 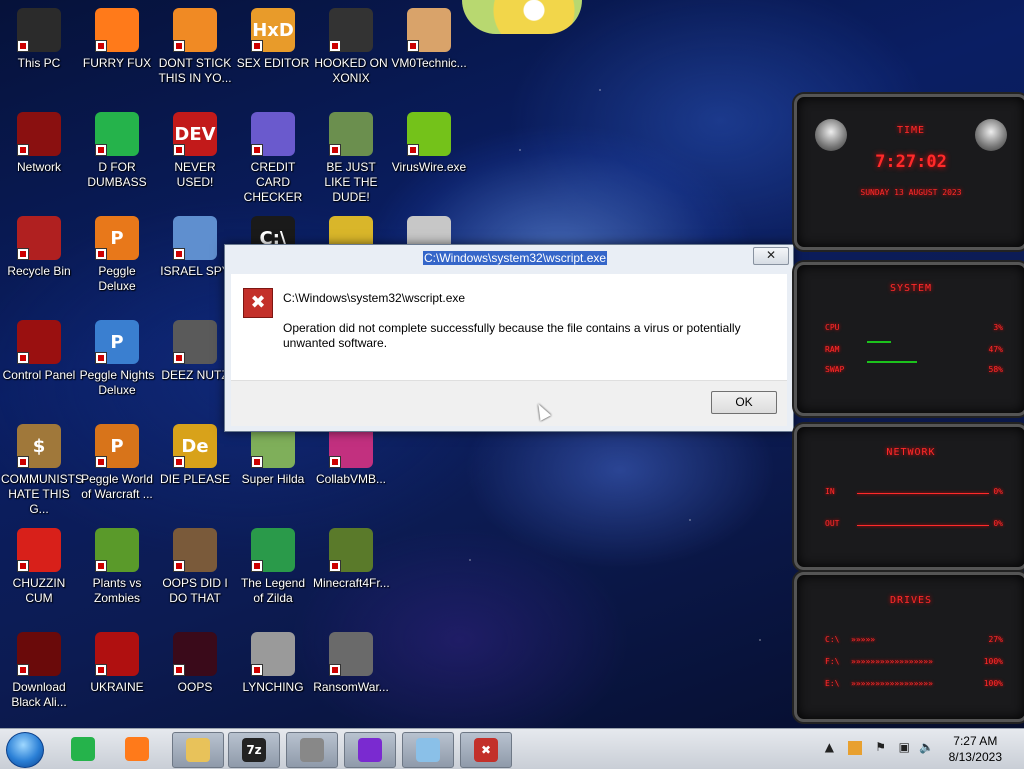 I want to click on gadget-time: 7:27:02, so click(x=911, y=162).